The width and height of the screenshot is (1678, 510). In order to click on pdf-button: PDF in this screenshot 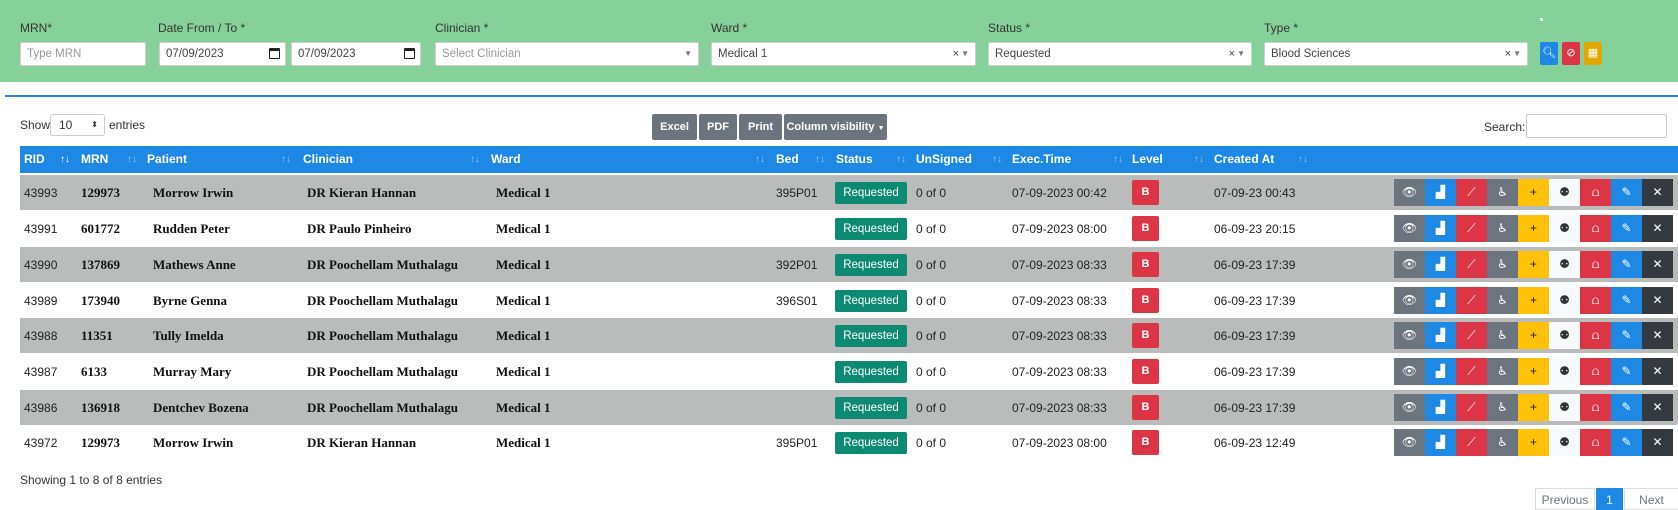, I will do `click(718, 127)`.